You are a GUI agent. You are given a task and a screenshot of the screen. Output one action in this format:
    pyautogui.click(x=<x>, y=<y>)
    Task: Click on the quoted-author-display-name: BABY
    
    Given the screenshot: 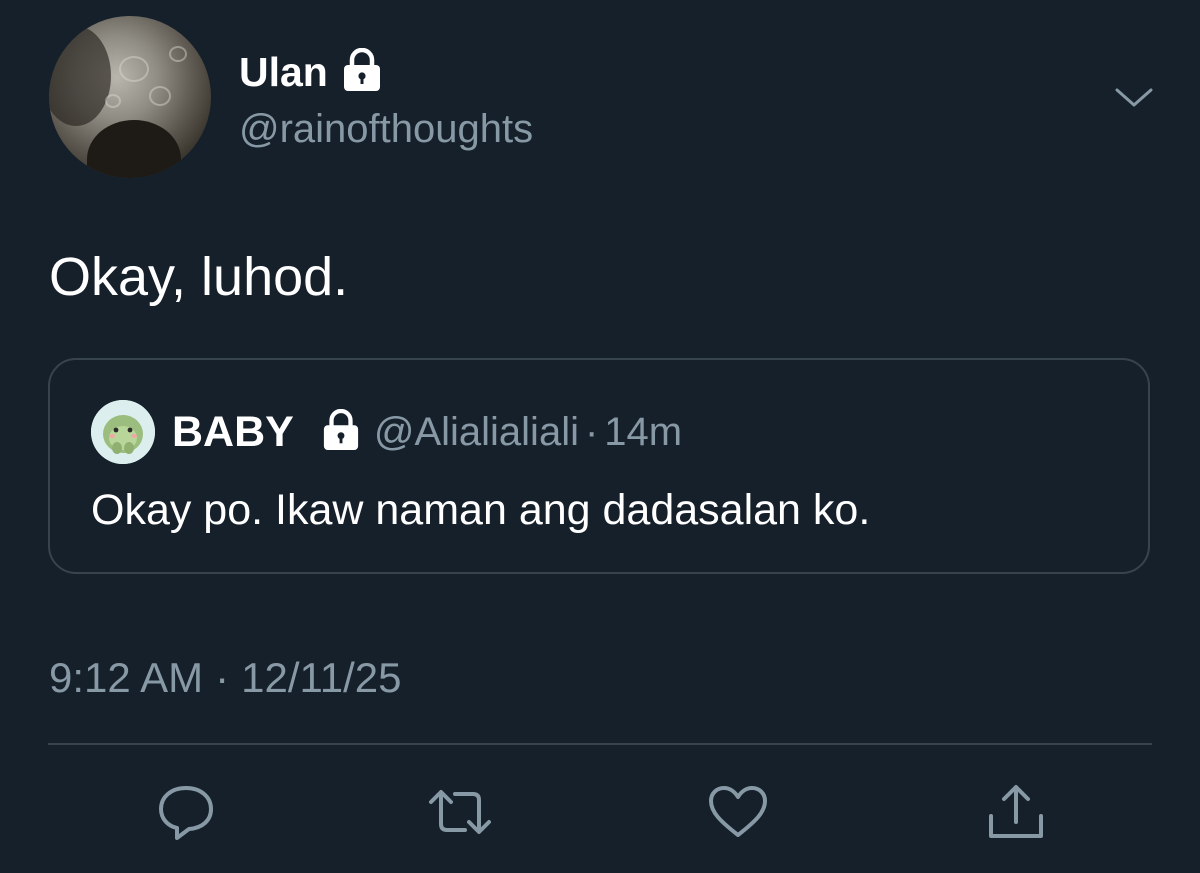 What is the action you would take?
    pyautogui.click(x=233, y=431)
    